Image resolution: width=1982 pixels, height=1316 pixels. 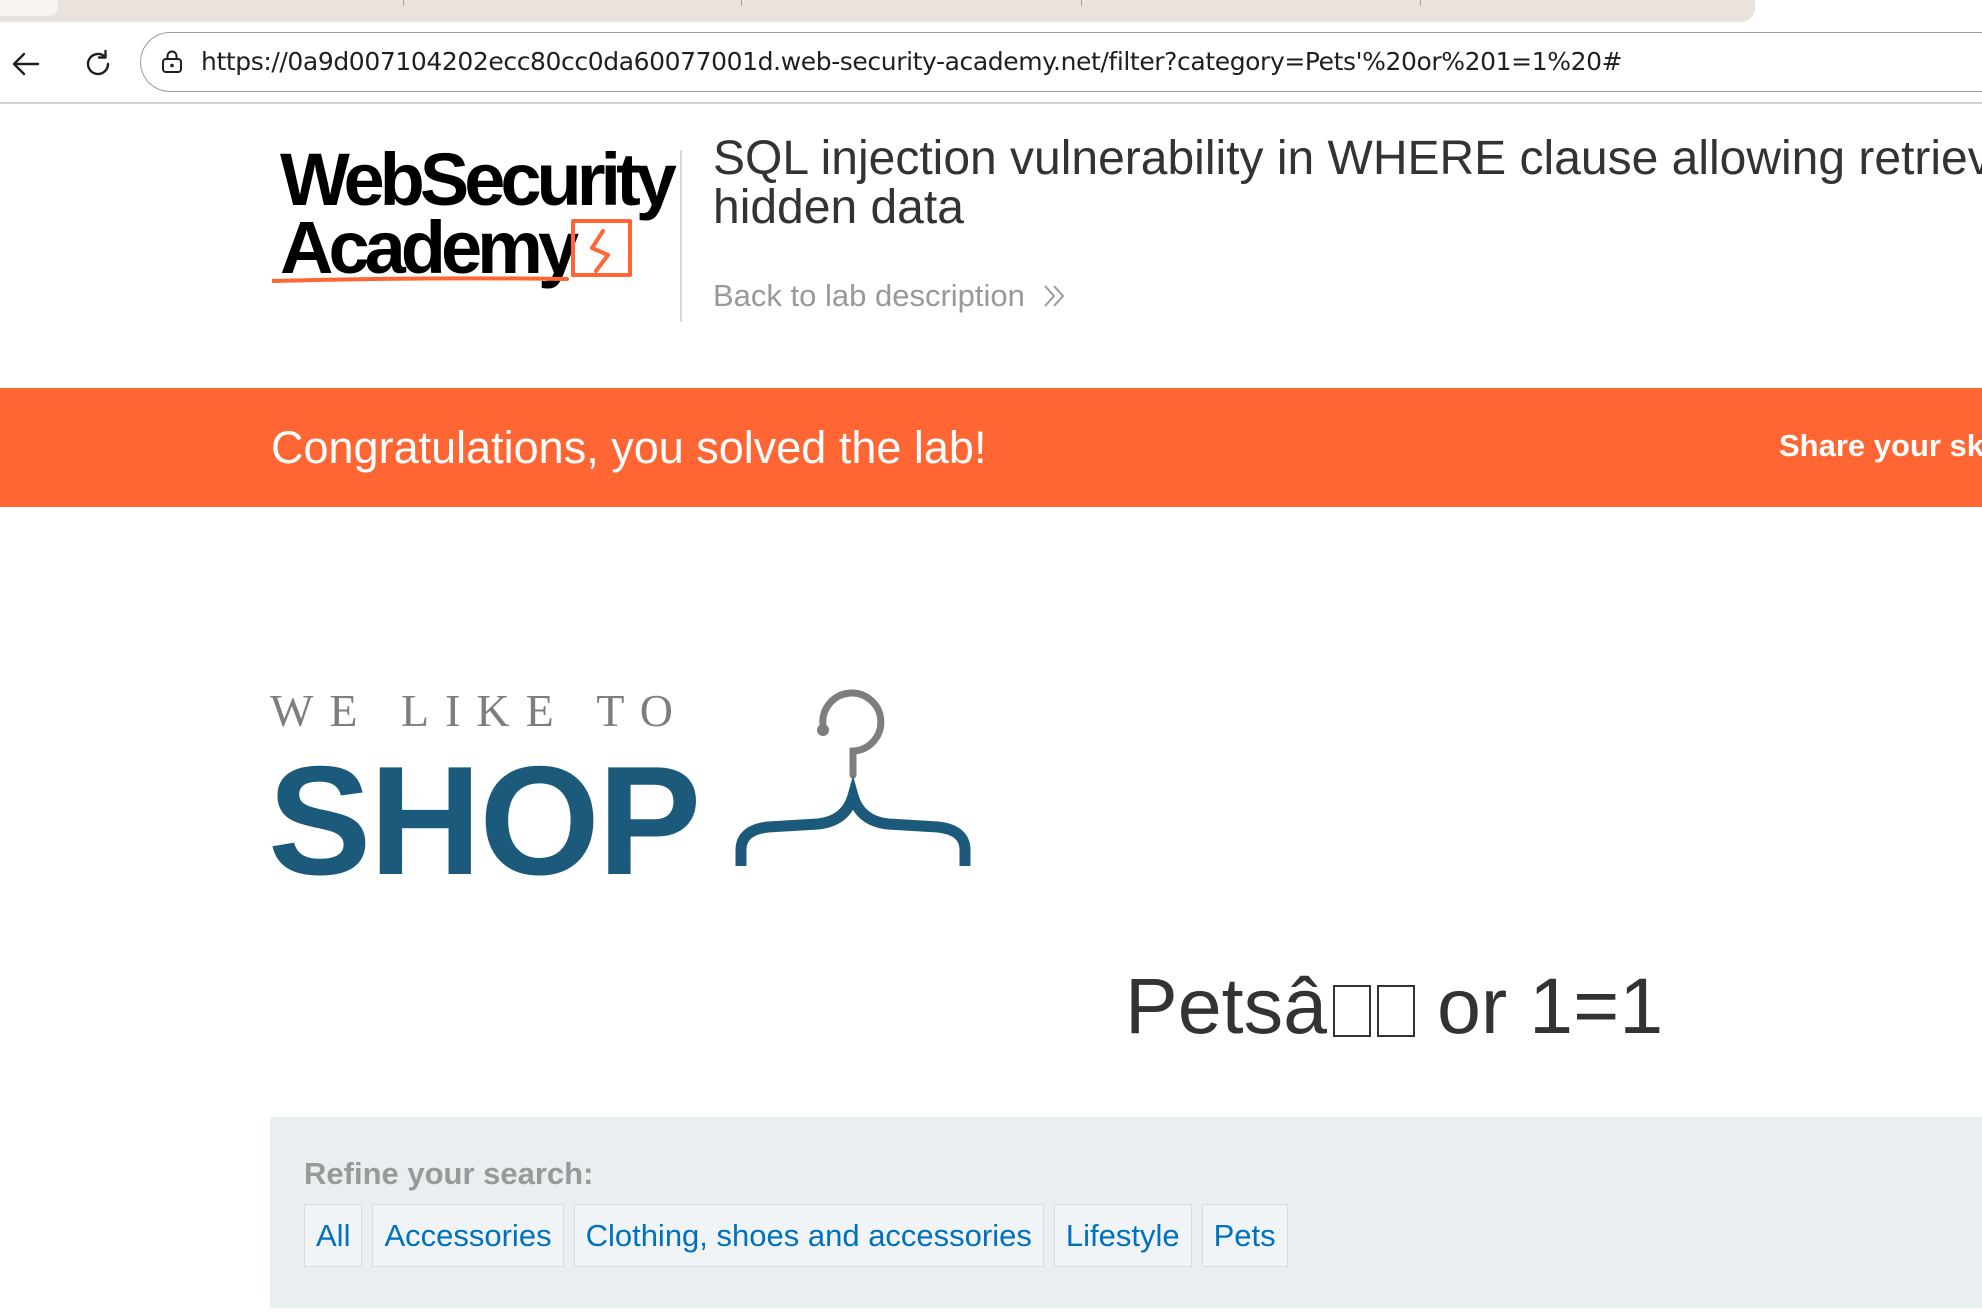 I want to click on double-chevron-right-icon, so click(x=1054, y=296).